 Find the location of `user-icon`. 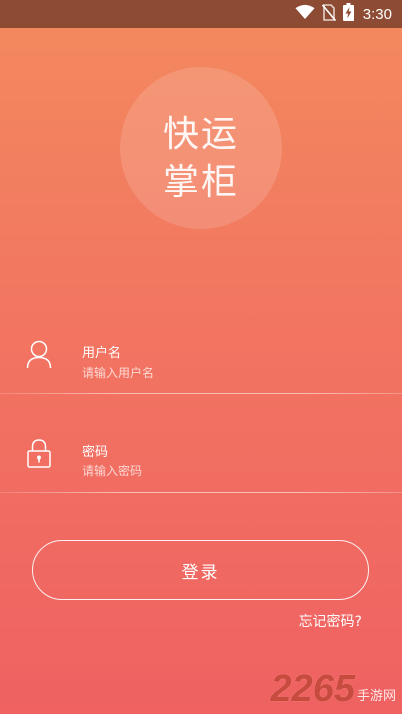

user-icon is located at coordinates (39, 354).